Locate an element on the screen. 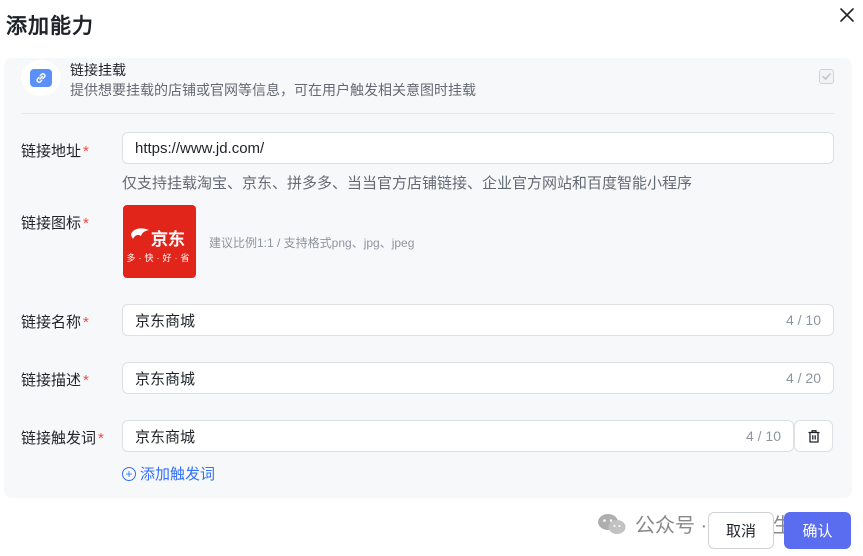 The height and width of the screenshot is (556, 863). logo-brand-text: 京东 is located at coordinates (168, 239).